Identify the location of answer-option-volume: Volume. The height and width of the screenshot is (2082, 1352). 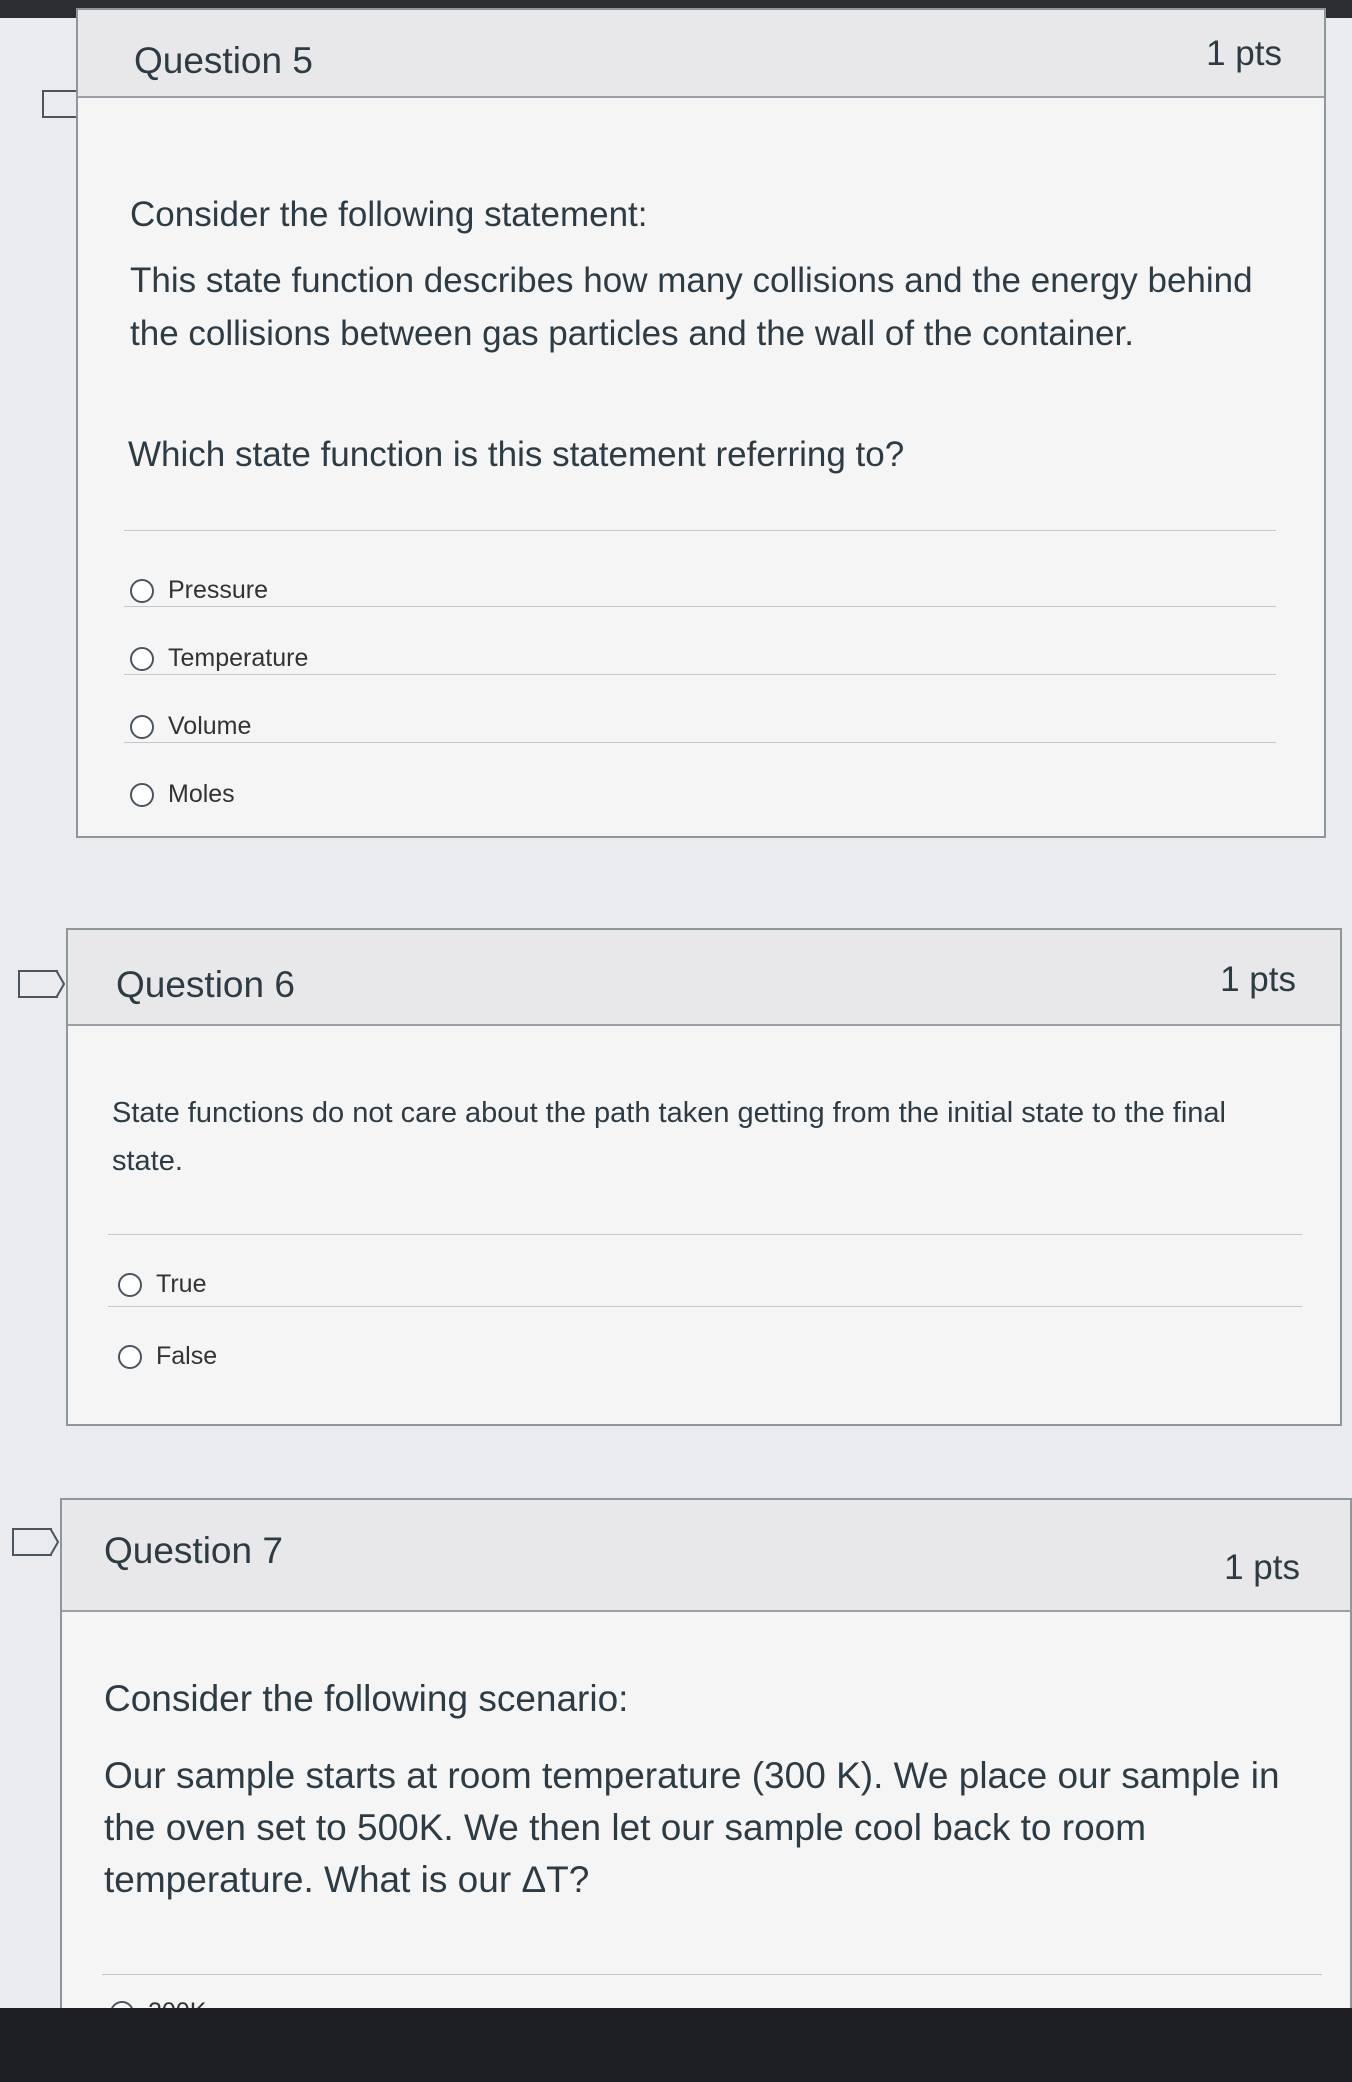
(190, 726).